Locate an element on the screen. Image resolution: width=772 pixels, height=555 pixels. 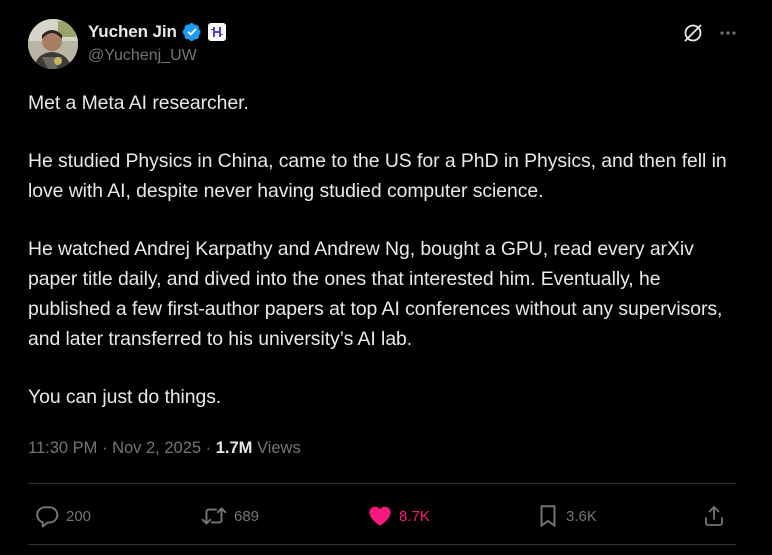
grok-icon is located at coordinates (693, 33).